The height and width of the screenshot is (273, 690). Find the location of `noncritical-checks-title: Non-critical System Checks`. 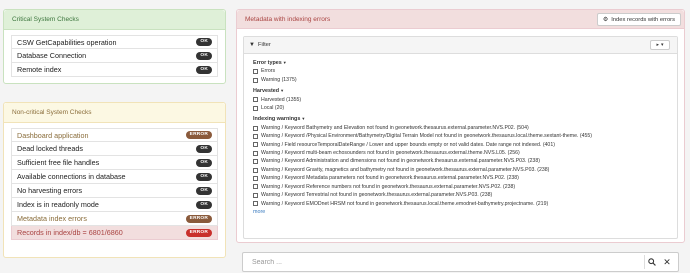

noncritical-checks-title: Non-critical System Checks is located at coordinates (114, 113).